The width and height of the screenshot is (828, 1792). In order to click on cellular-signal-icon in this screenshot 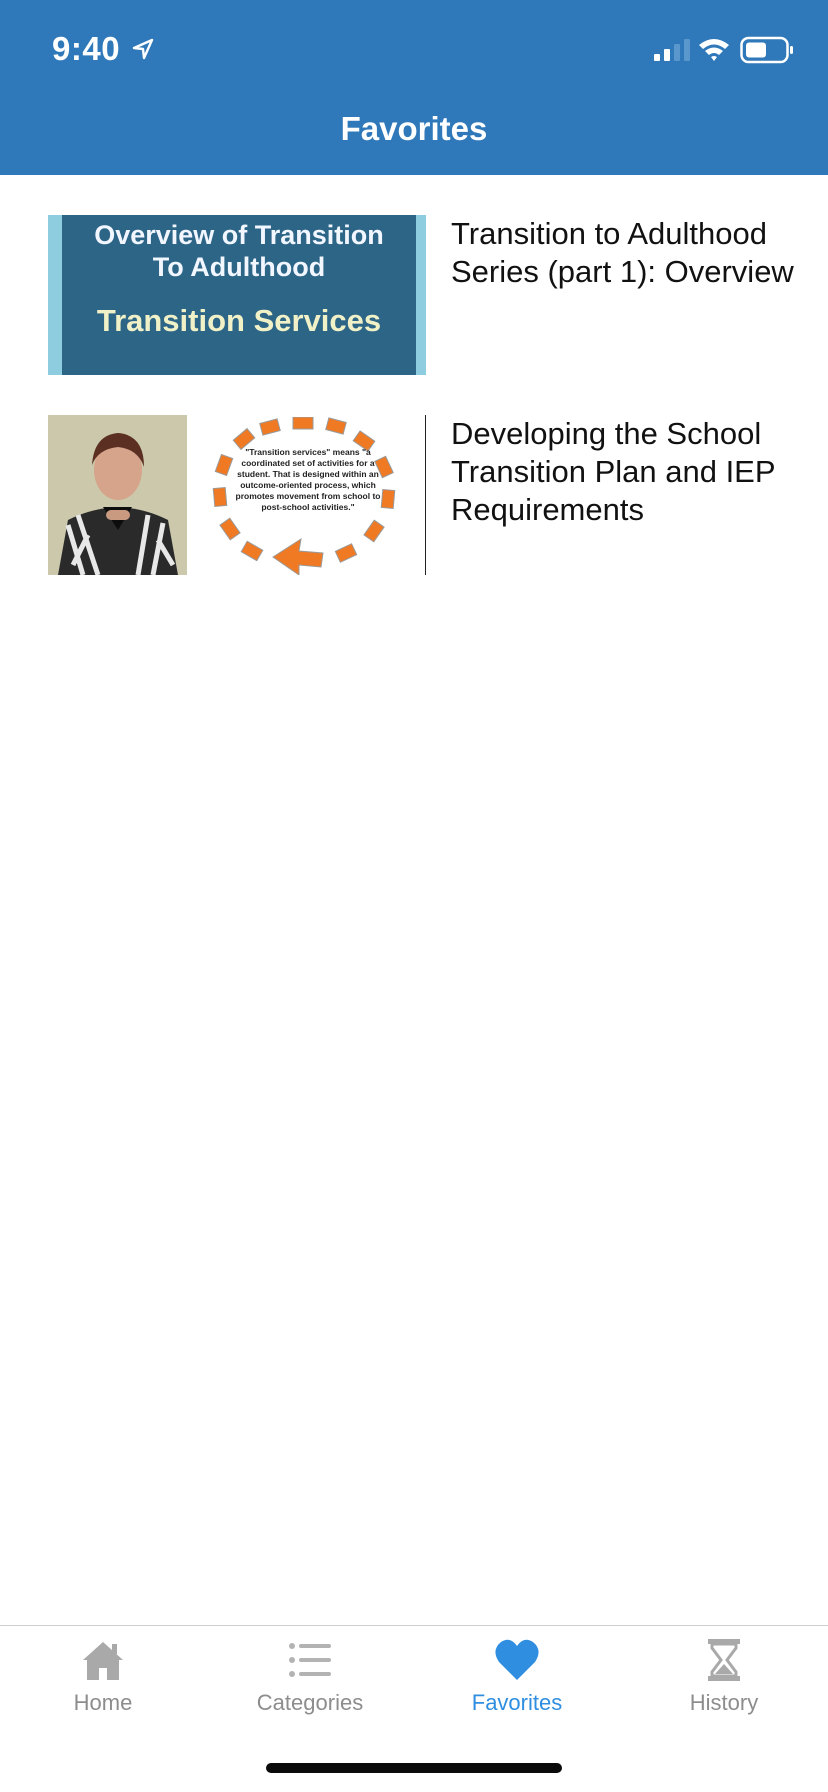, I will do `click(672, 50)`.